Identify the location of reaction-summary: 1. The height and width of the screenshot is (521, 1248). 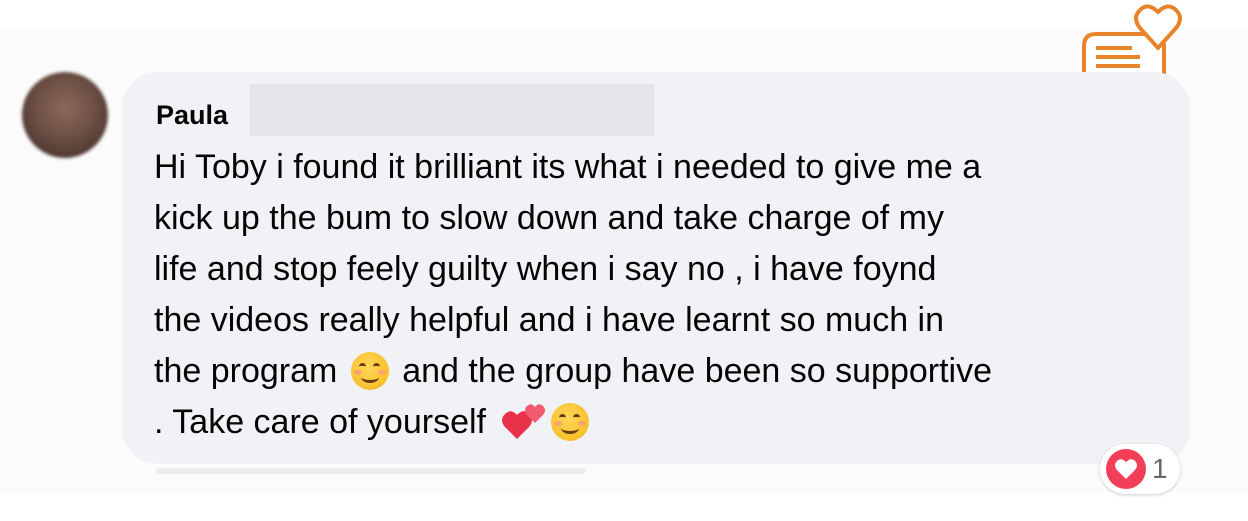
(1140, 469).